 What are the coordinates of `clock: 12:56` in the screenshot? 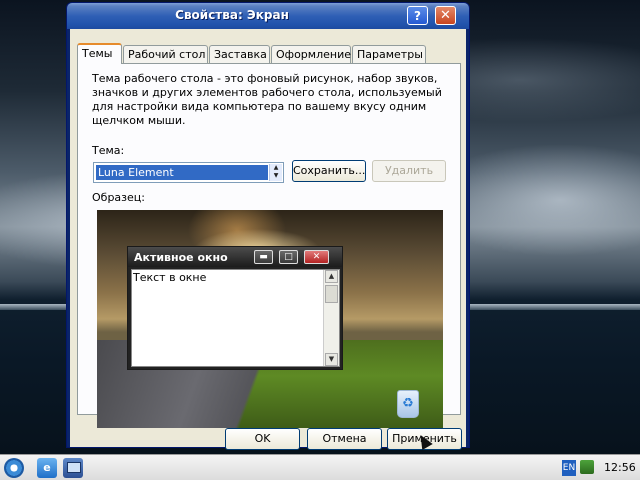 It's located at (620, 467).